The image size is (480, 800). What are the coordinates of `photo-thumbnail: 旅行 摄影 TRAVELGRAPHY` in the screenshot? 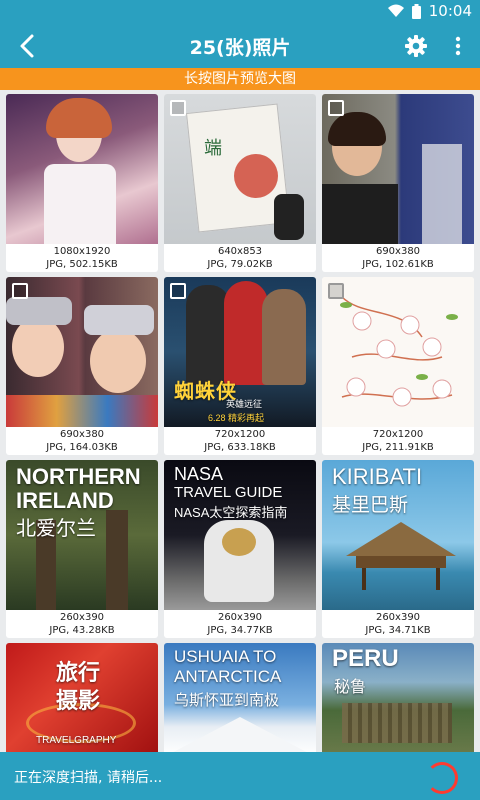 It's located at (82, 699).